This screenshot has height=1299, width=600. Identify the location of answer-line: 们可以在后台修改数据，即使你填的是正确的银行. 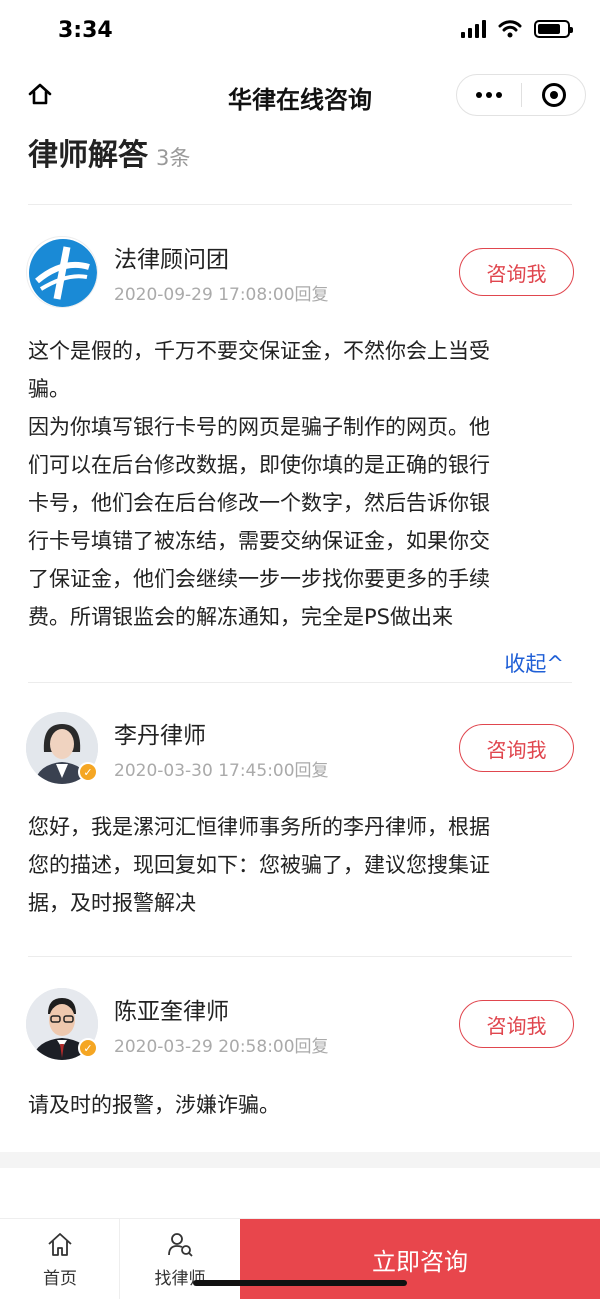
(259, 465).